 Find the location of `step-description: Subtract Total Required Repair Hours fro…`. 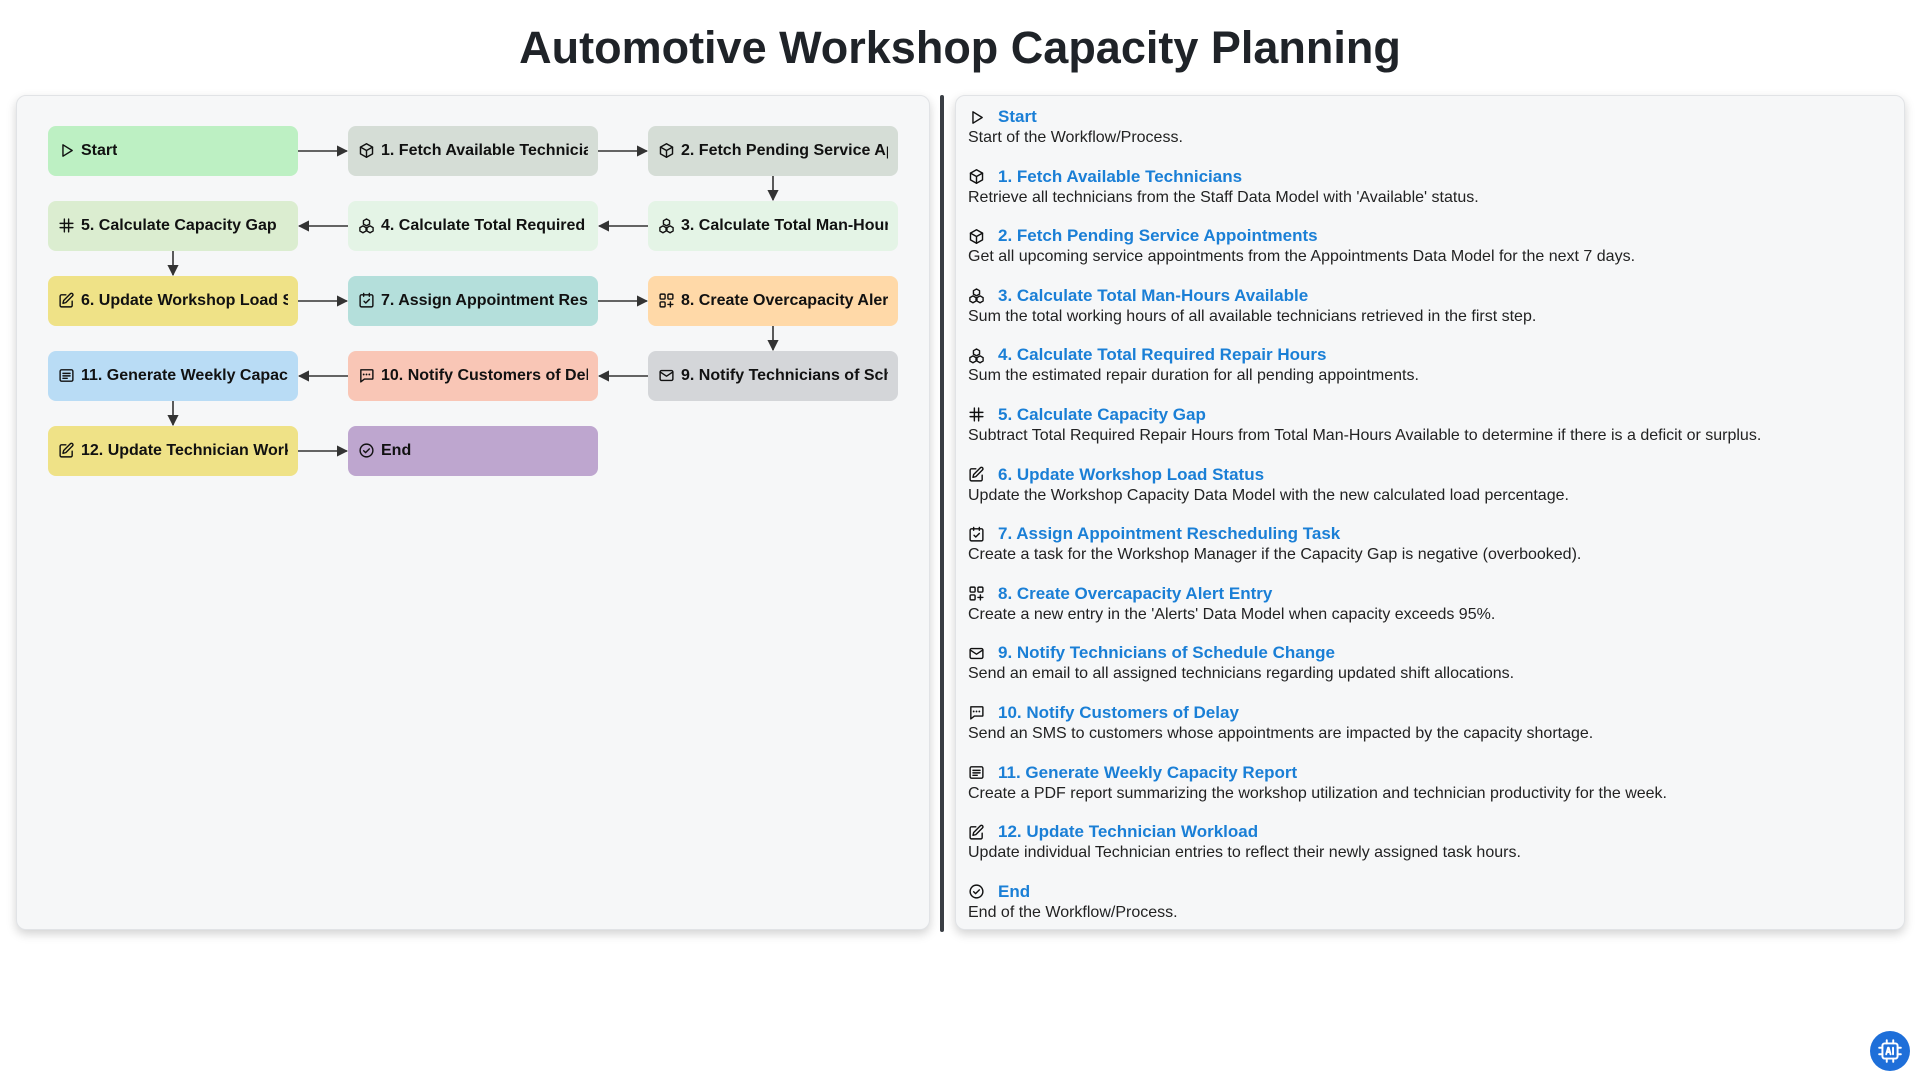

step-description: Subtract Total Required Repair Hours fro… is located at coordinates (1365, 435).